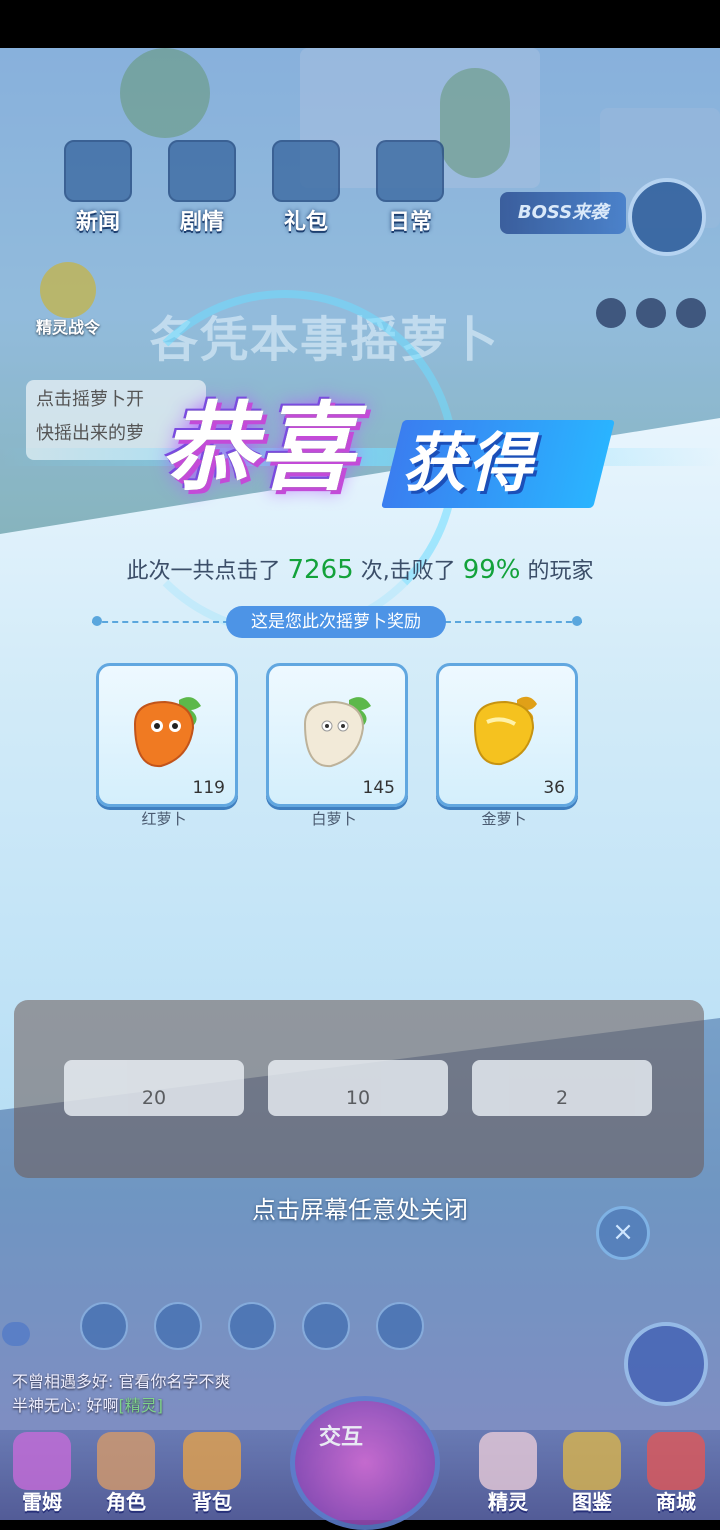 This screenshot has height=1530, width=720. Describe the element at coordinates (676, 1502) in the screenshot. I see `bottom-nav-label: 商城` at that location.